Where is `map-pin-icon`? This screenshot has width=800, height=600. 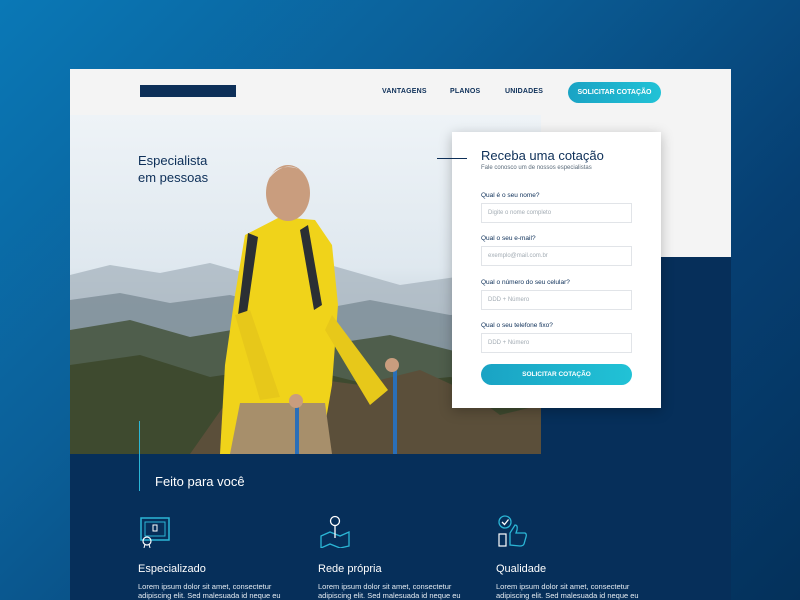
map-pin-icon is located at coordinates (335, 532).